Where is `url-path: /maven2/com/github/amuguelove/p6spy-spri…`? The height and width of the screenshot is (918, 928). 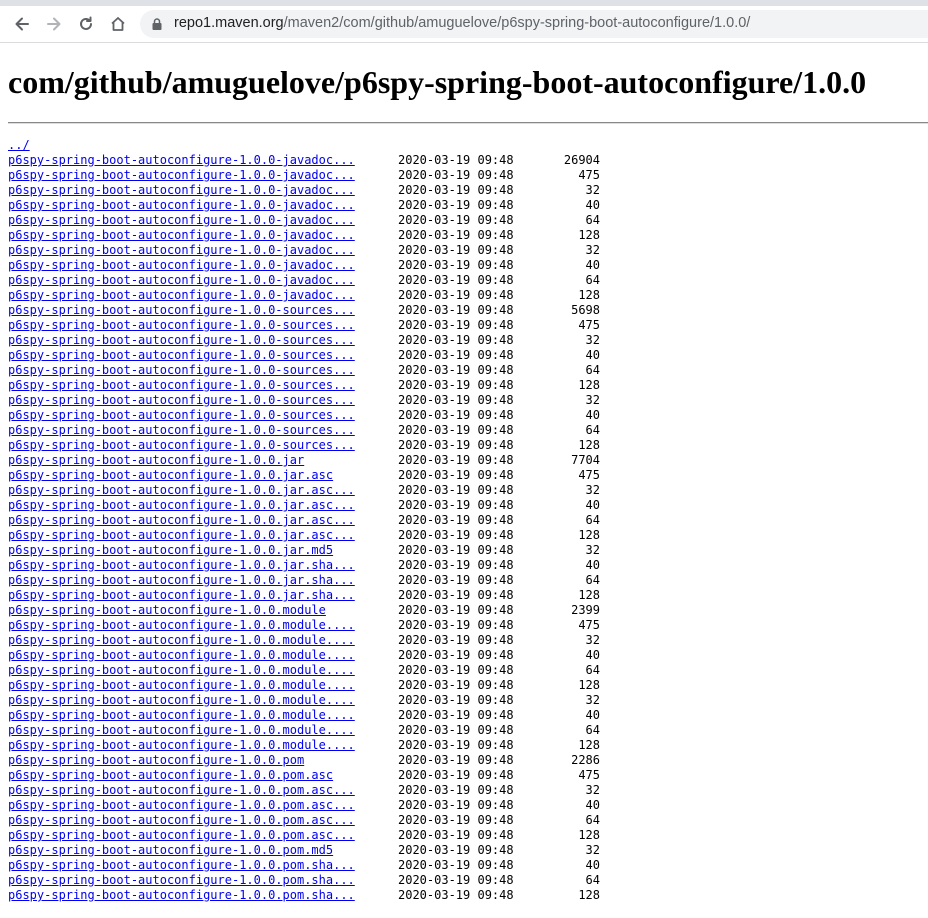 url-path: /maven2/com/github/amuguelove/p6spy-spri… is located at coordinates (517, 23).